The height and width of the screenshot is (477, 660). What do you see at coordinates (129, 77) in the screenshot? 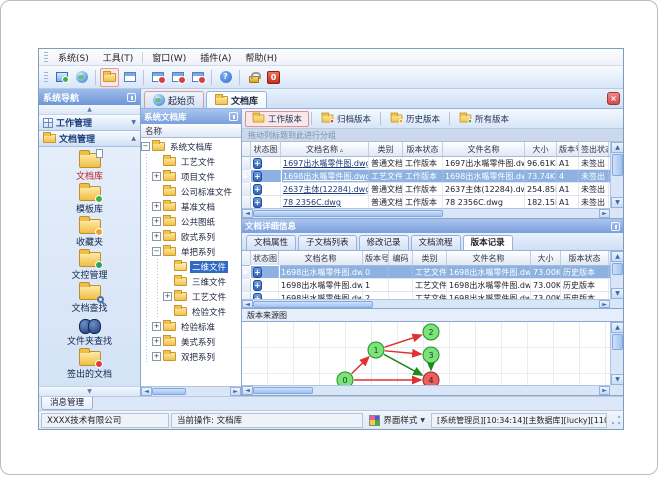
I see `toolbar-button-table-window` at bounding box center [129, 77].